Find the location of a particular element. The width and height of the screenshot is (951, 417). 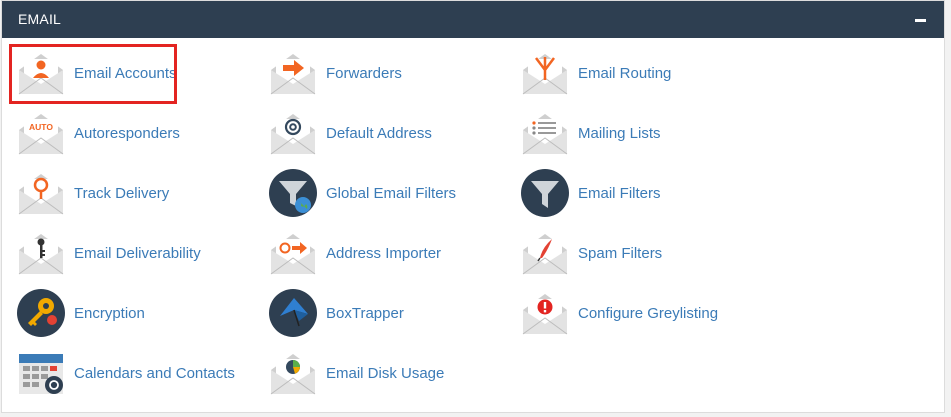

track-delivery-icon is located at coordinates (41, 193).